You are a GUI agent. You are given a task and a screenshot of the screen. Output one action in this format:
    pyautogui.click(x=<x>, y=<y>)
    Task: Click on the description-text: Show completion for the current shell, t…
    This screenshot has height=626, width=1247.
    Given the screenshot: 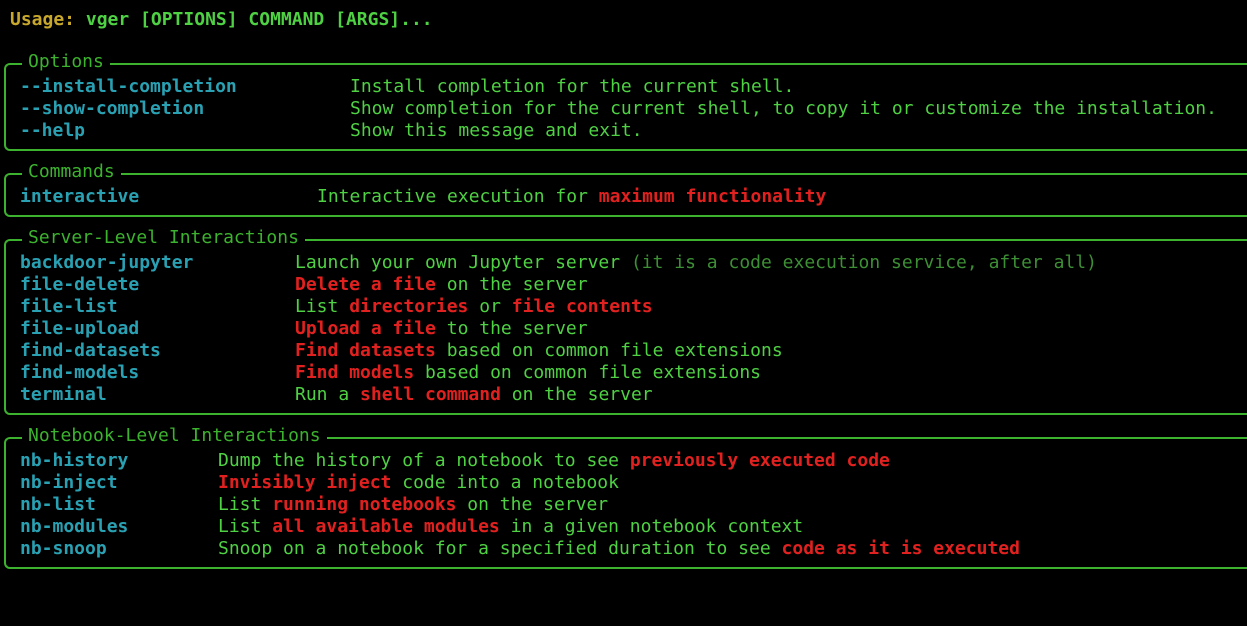 What is the action you would take?
    pyautogui.click(x=783, y=108)
    